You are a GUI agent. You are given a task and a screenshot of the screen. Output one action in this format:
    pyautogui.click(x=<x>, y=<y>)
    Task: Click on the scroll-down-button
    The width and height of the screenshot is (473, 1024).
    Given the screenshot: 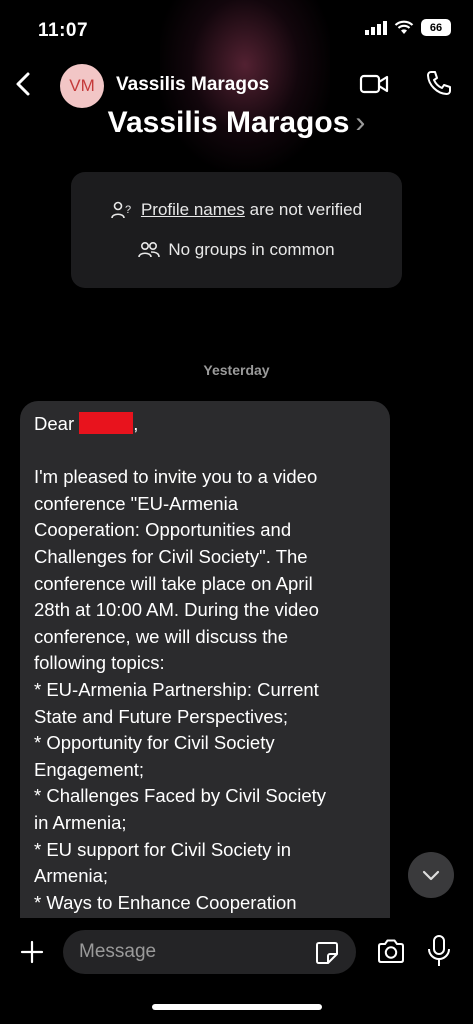 What is the action you would take?
    pyautogui.click(x=431, y=875)
    